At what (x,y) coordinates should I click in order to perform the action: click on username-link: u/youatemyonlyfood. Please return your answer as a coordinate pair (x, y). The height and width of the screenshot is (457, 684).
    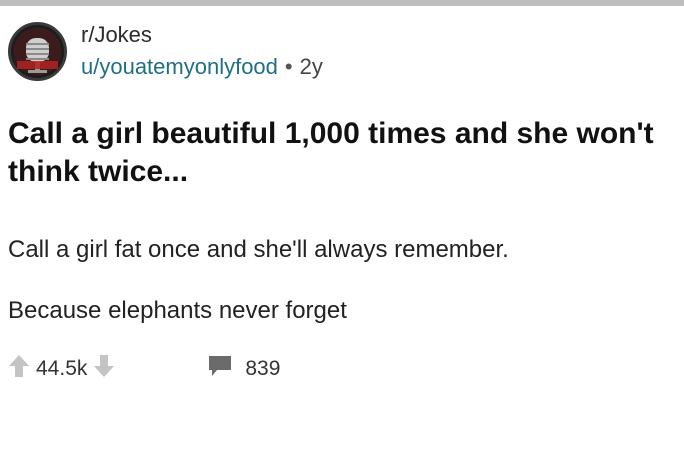
    Looking at the image, I should click on (179, 67).